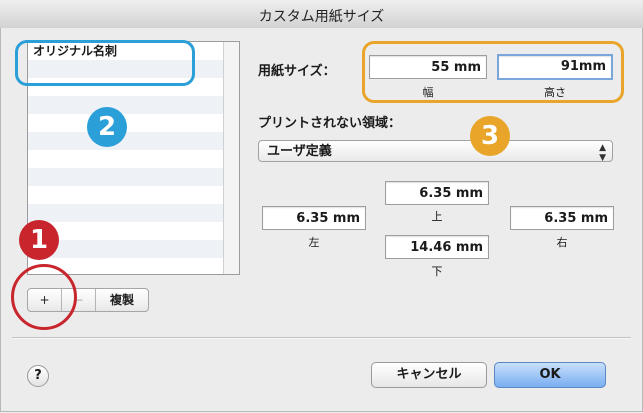 The height and width of the screenshot is (413, 643). Describe the element at coordinates (299, 151) in the screenshot. I see `margin-preset-value: ユーザ定義` at that location.